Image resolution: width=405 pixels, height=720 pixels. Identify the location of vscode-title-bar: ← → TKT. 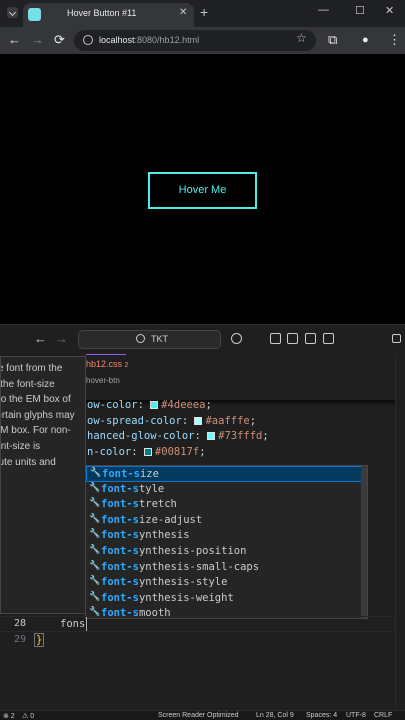
(202, 339).